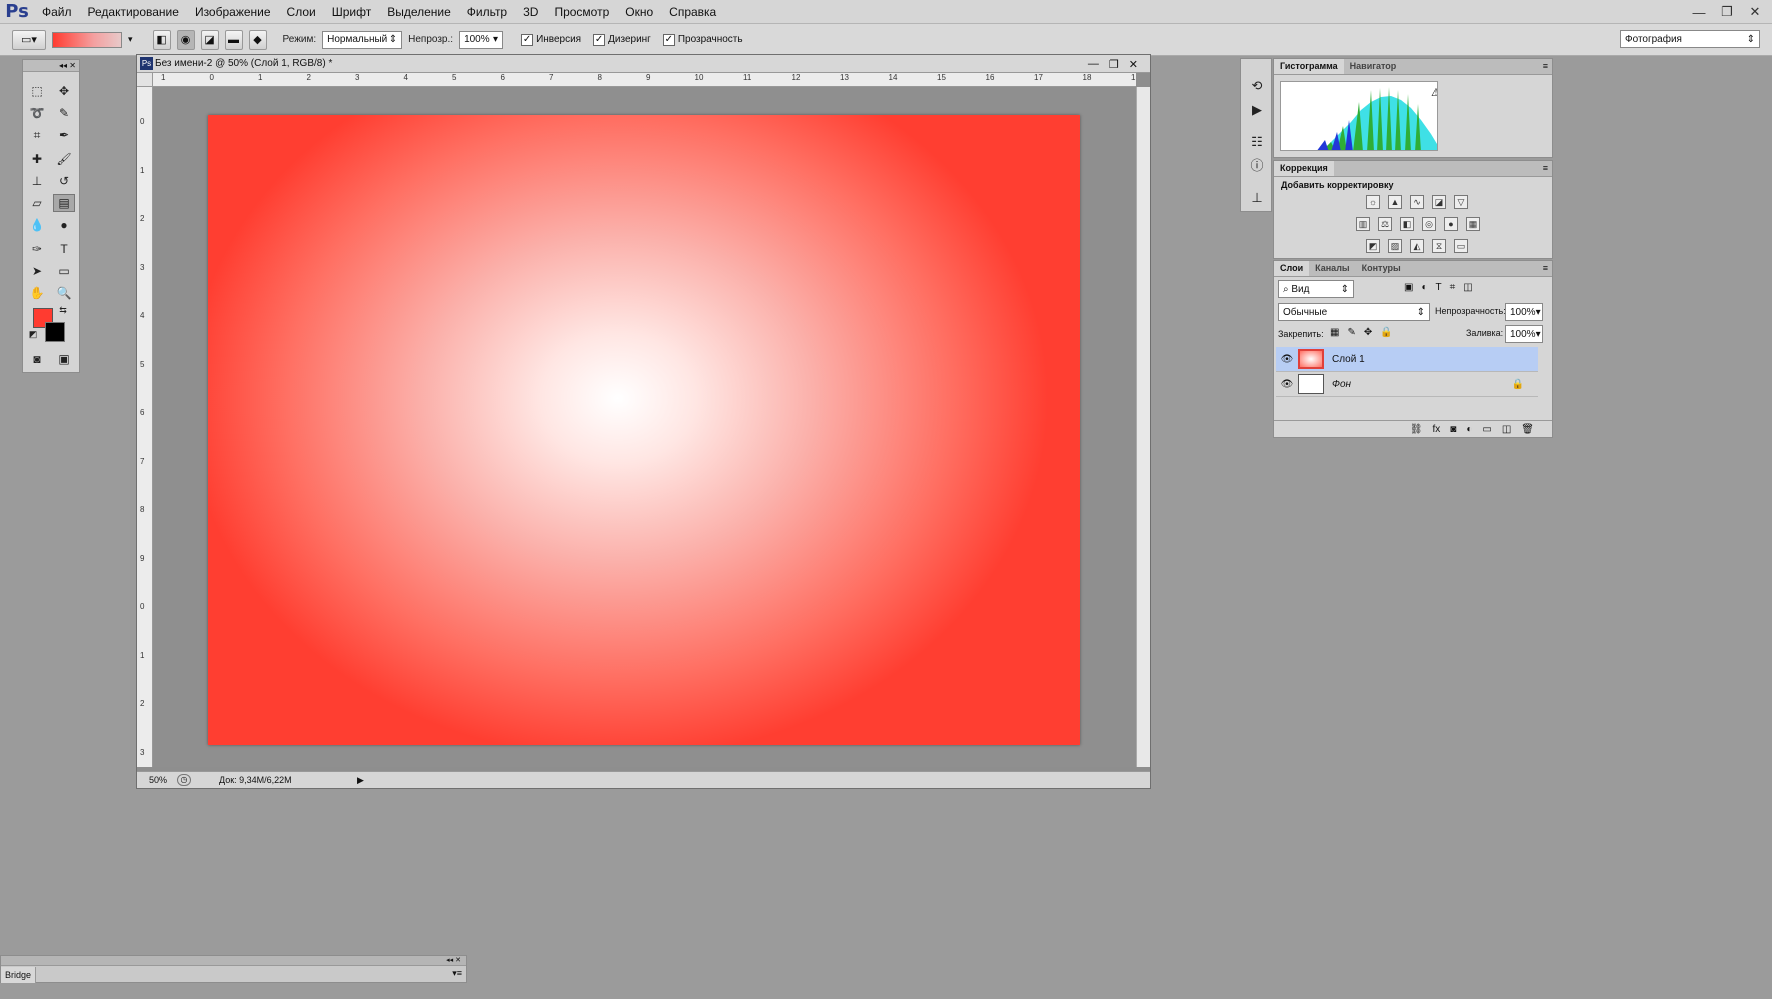  I want to click on ruler-origin, so click(145, 80).